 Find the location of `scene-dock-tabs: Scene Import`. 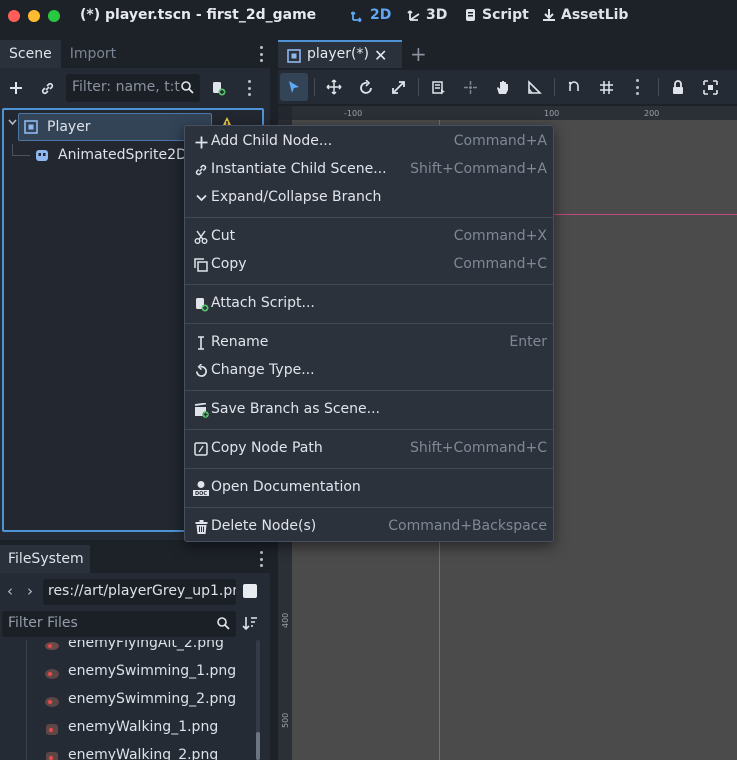

scene-dock-tabs: Scene Import is located at coordinates (135, 54).